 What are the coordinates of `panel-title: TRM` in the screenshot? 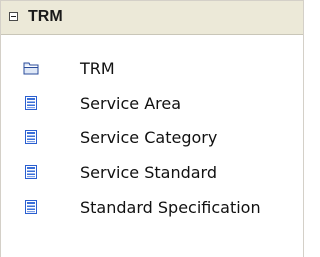 It's located at (45, 16).